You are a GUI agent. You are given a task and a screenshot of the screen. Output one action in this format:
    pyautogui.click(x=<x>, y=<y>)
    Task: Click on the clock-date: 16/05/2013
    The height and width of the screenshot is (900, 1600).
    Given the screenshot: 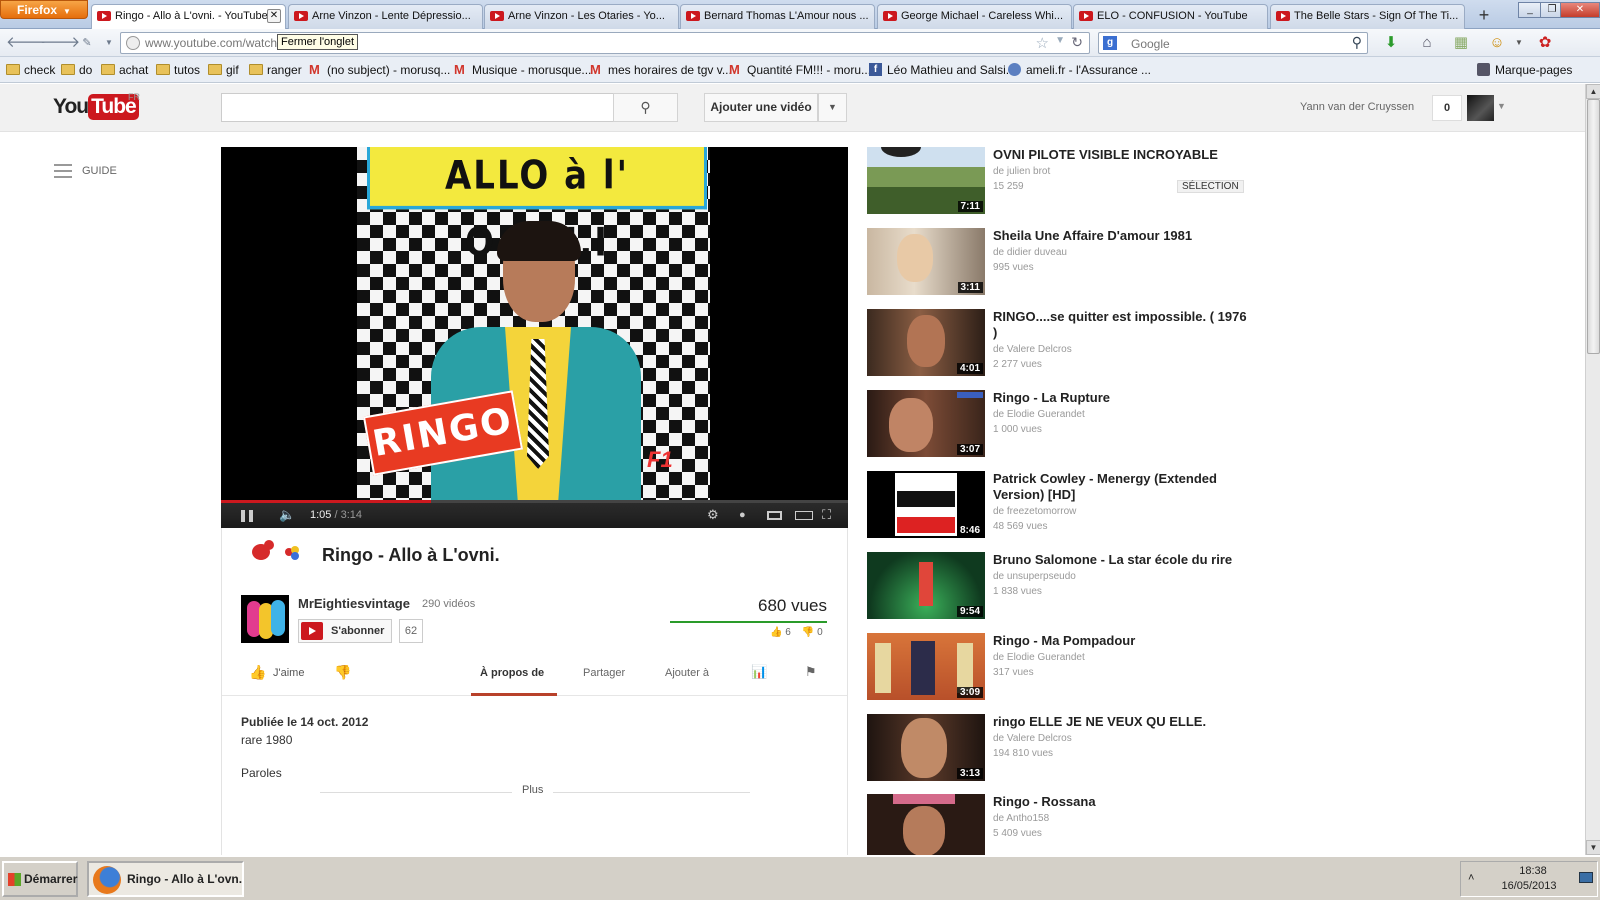 What is the action you would take?
    pyautogui.click(x=1529, y=886)
    